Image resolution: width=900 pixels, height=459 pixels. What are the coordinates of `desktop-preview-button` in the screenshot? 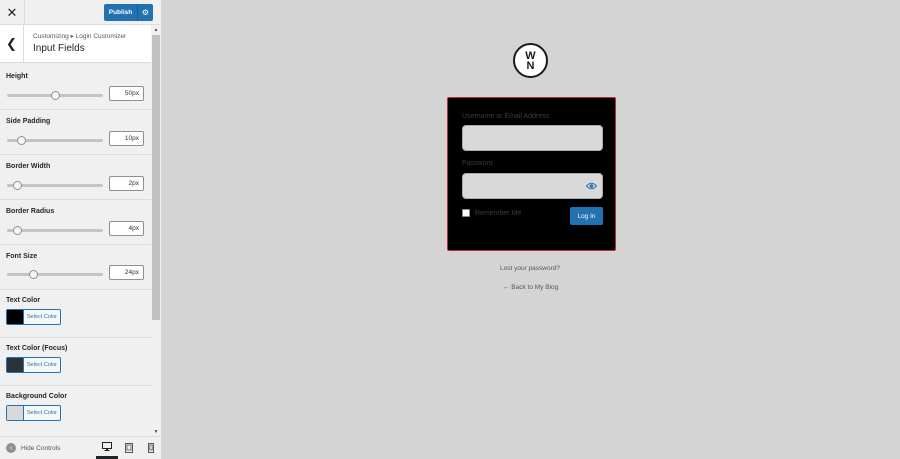 It's located at (107, 448).